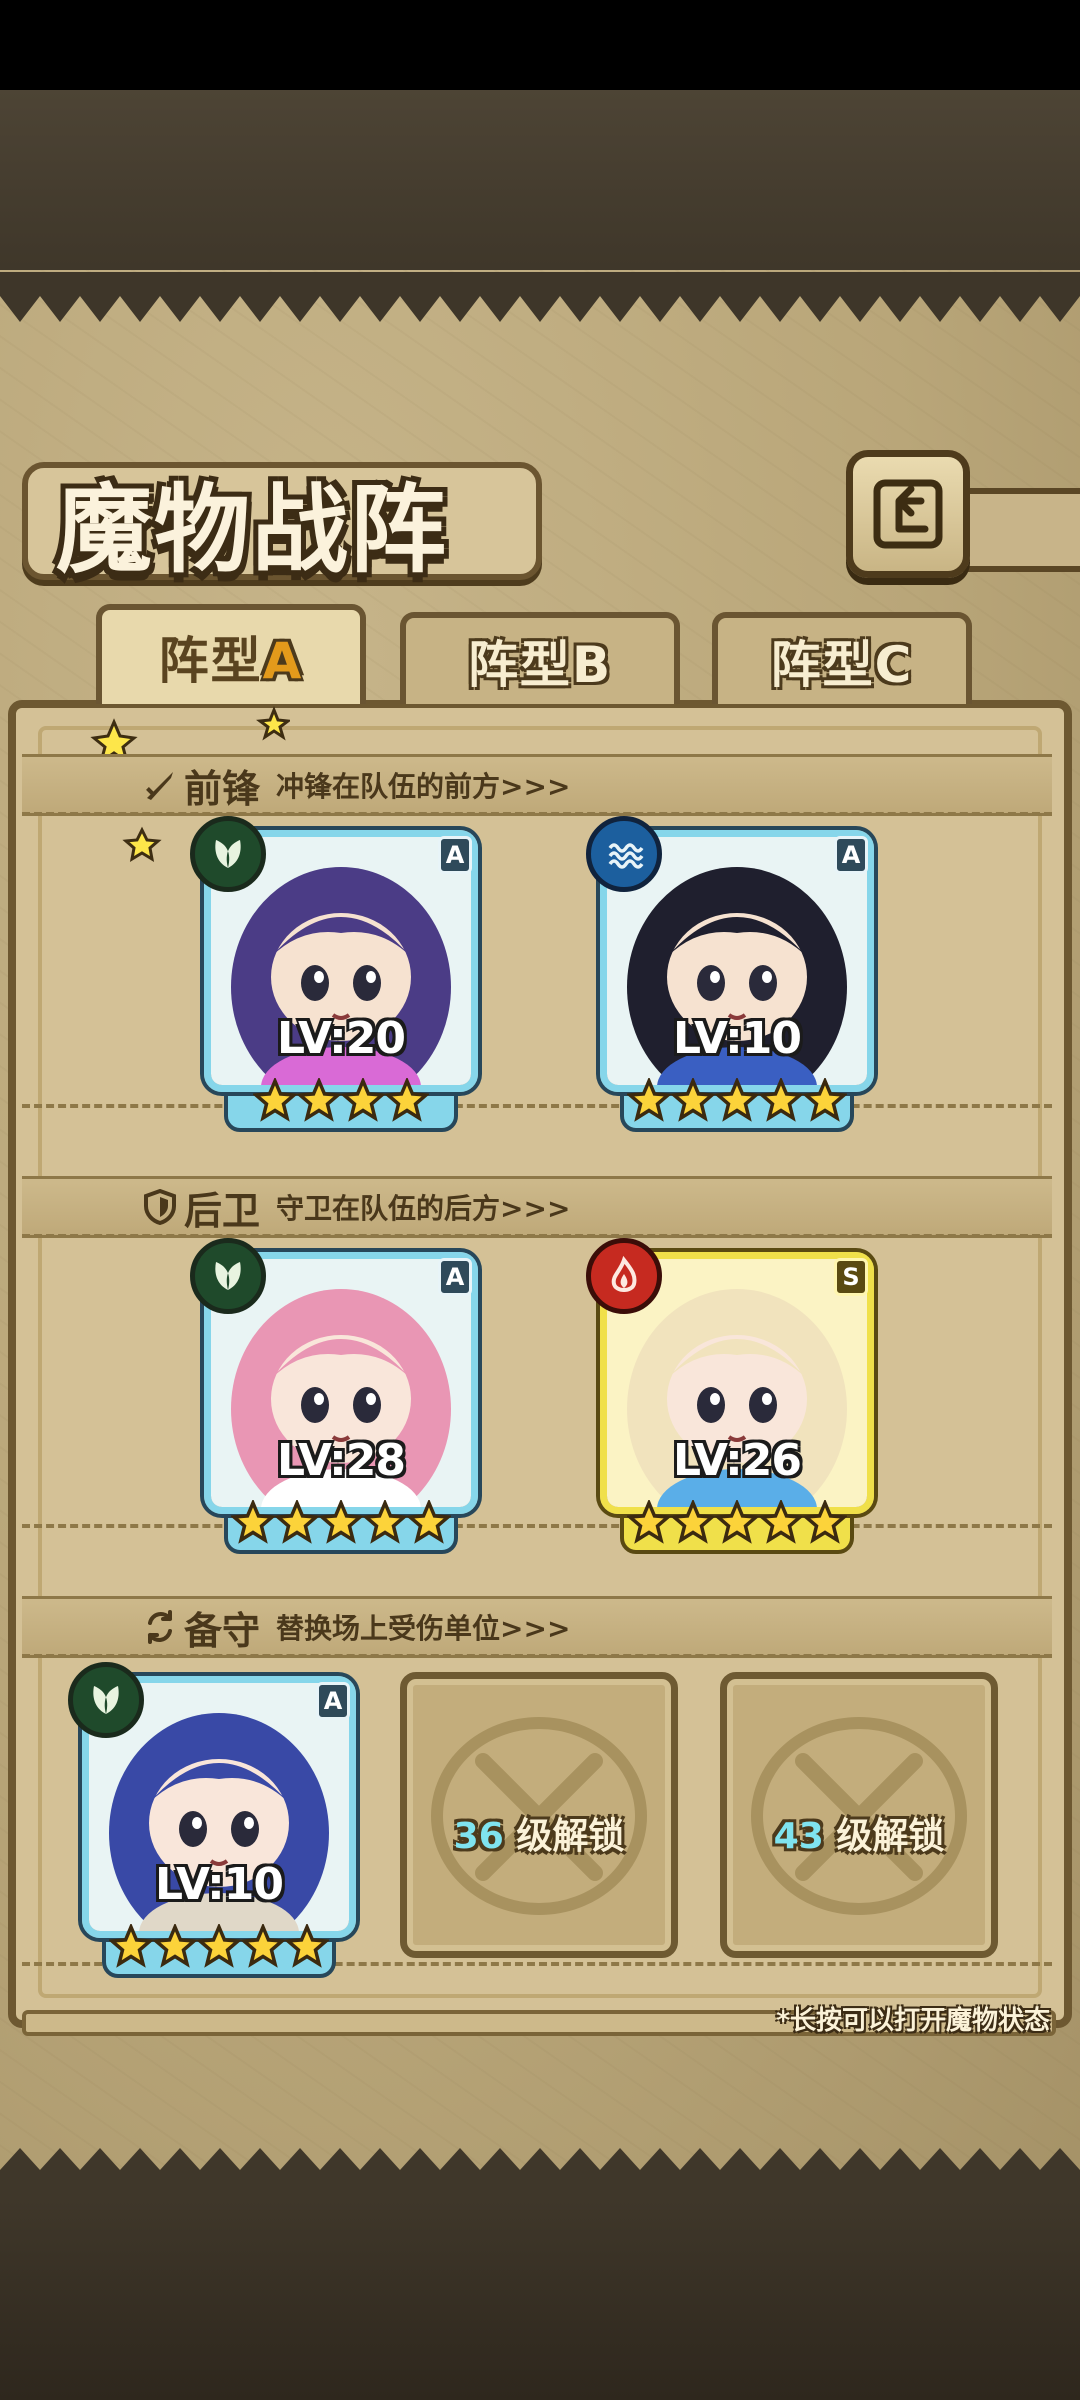  I want to click on tab-b-letter: B, so click(592, 665).